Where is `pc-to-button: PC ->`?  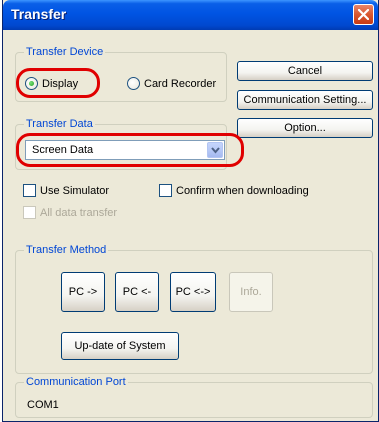 pc-to-button: PC -> is located at coordinates (83, 292).